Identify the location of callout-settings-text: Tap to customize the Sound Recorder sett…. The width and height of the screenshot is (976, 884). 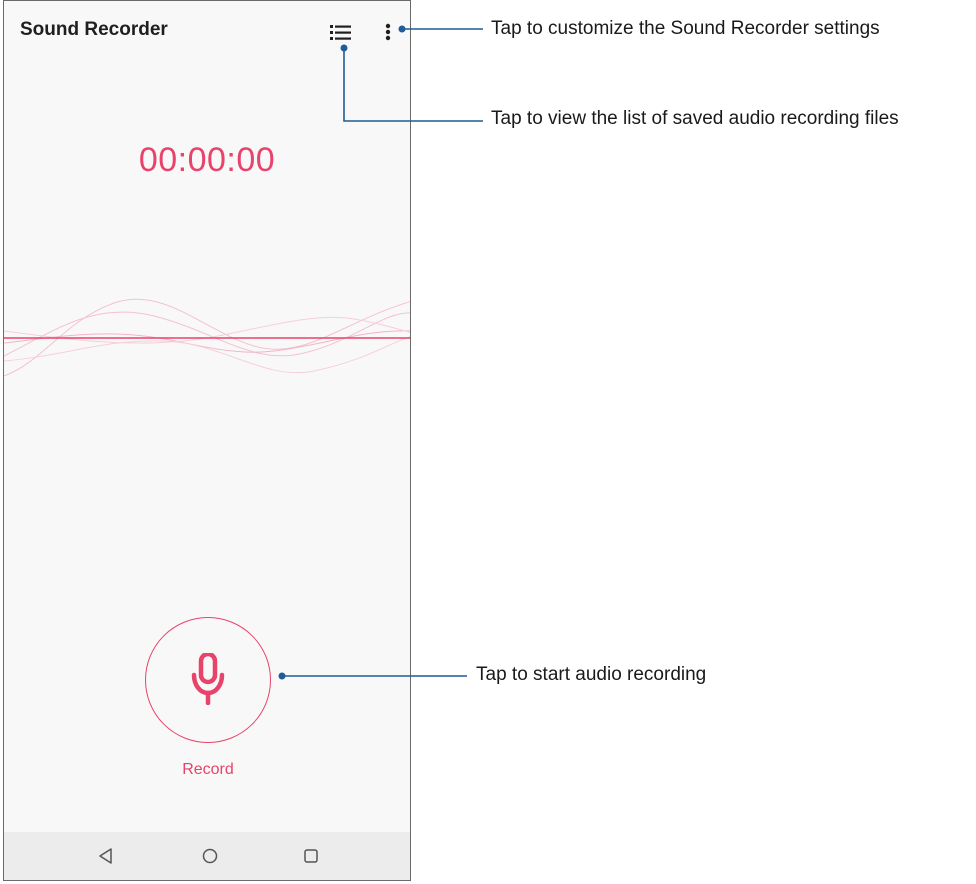
(685, 28).